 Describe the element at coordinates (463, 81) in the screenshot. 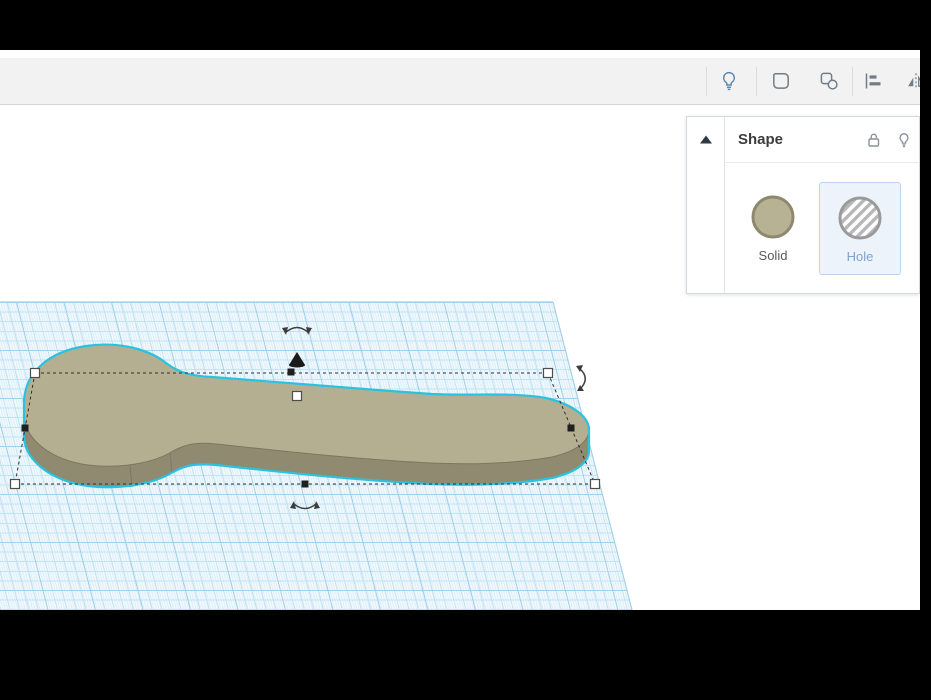

I see `toolbar` at that location.